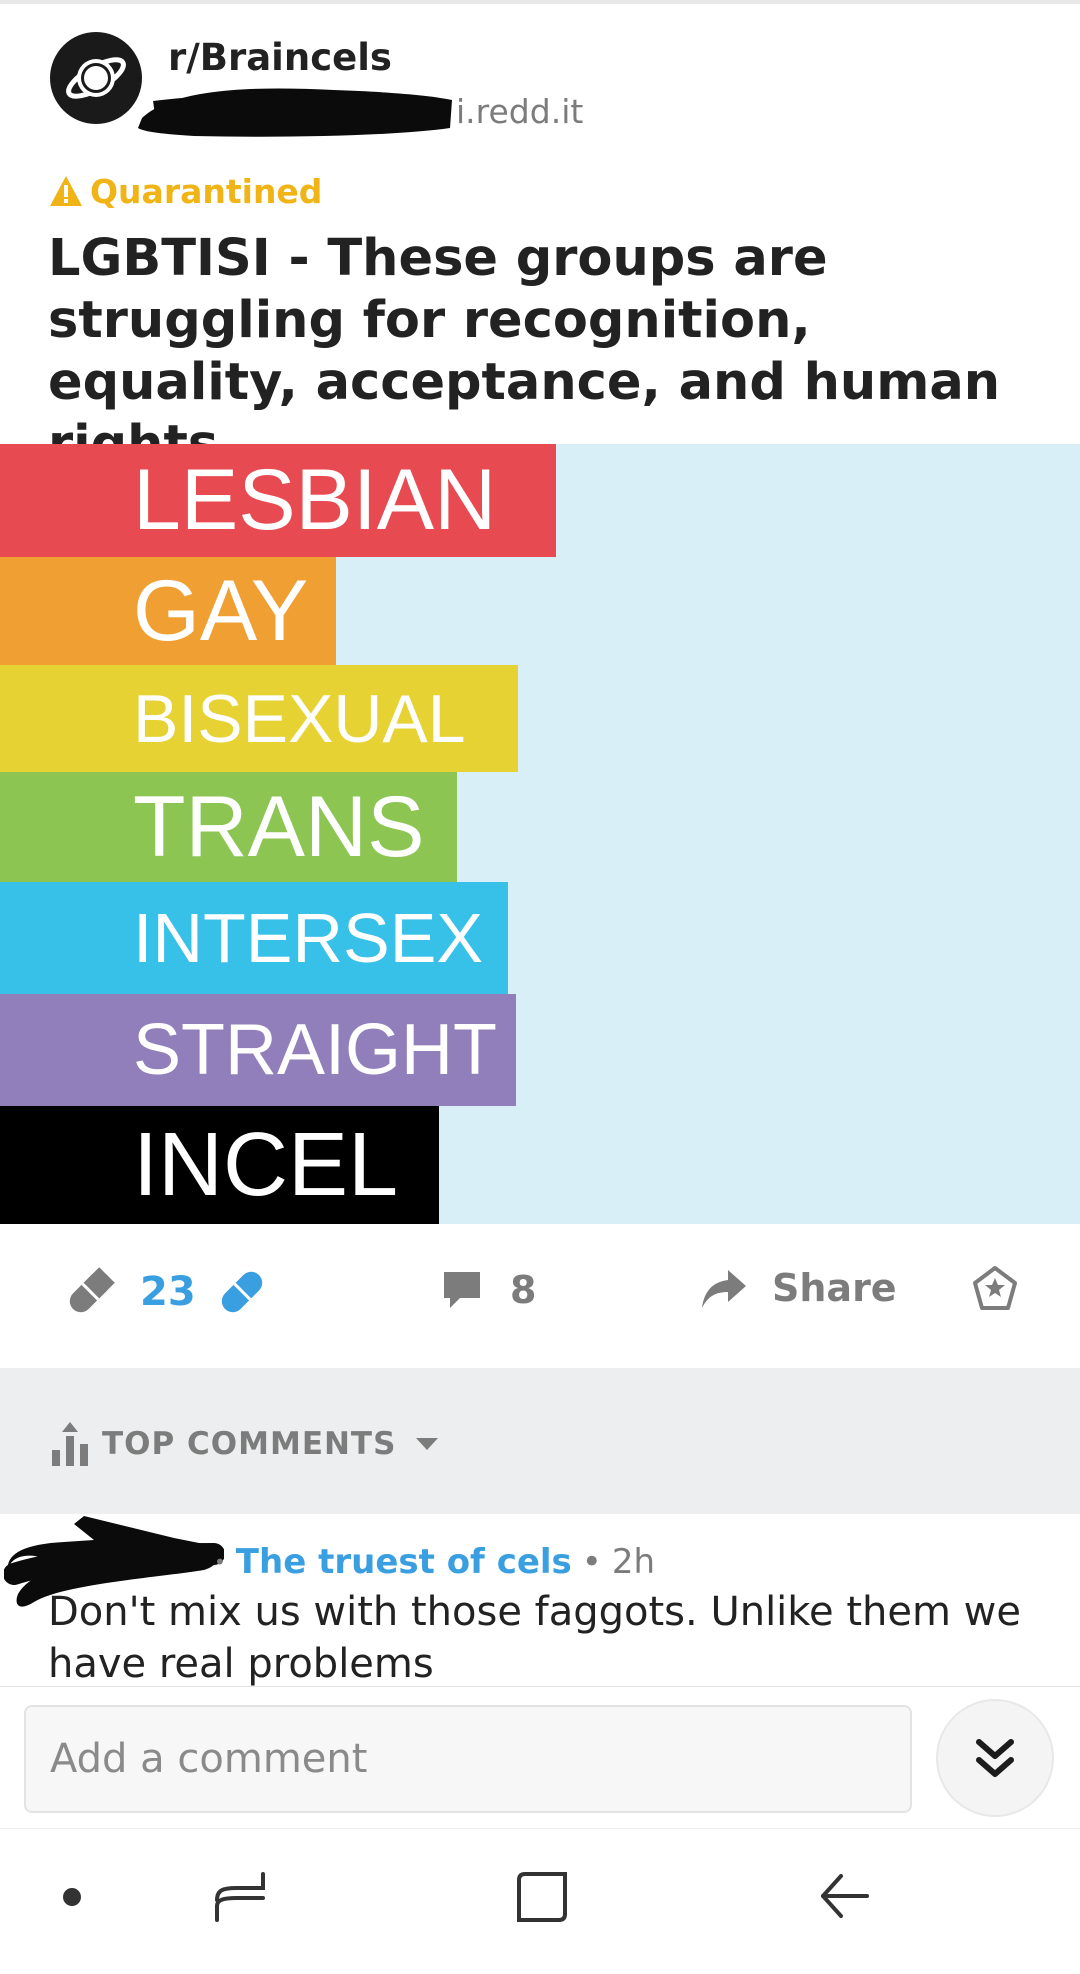  What do you see at coordinates (279, 826) in the screenshot?
I see `band-label: TRANS` at bounding box center [279, 826].